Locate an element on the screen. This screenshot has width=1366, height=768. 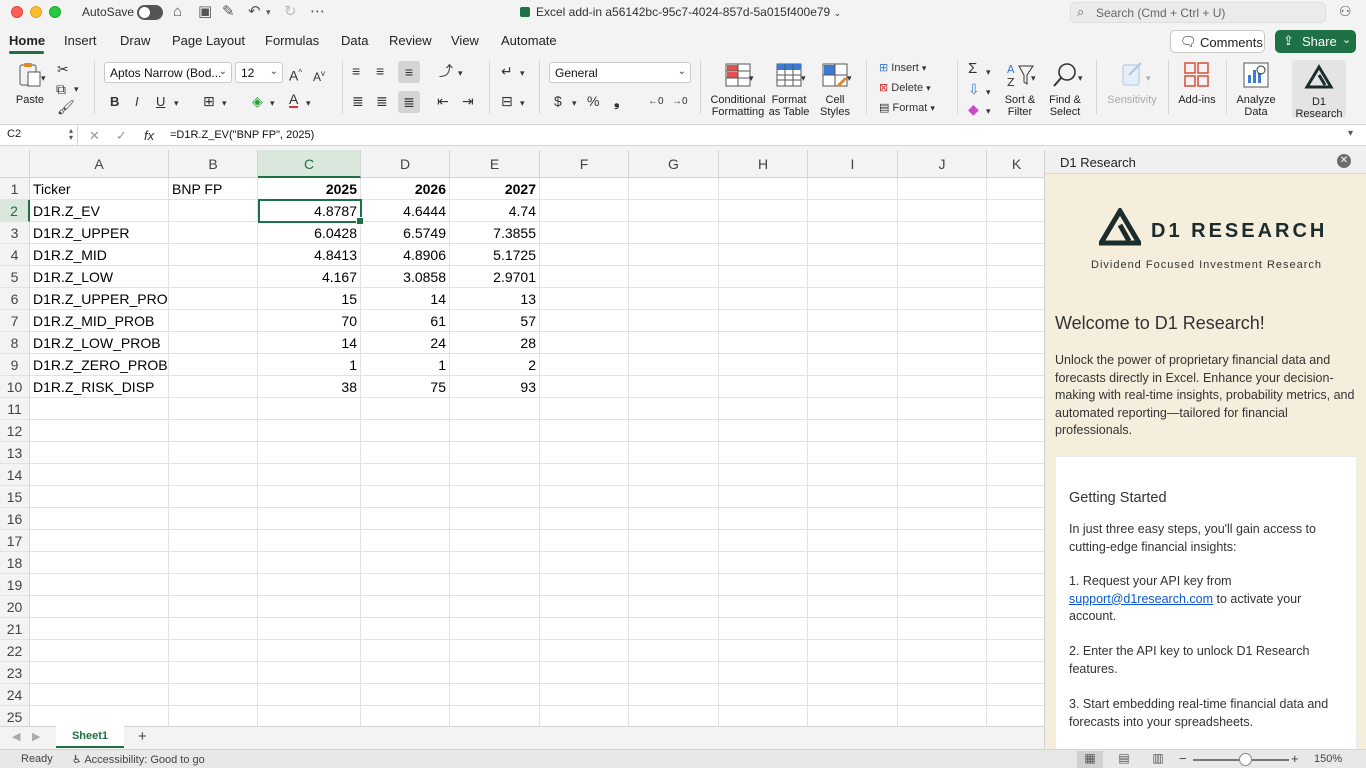
cell-h8 is located at coordinates (763, 343).